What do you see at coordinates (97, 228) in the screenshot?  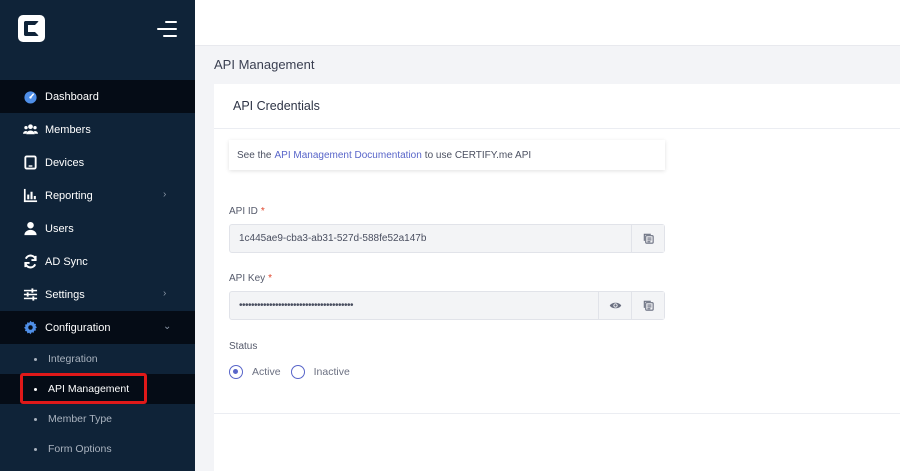 I see `sidebar-item-users: Users` at bounding box center [97, 228].